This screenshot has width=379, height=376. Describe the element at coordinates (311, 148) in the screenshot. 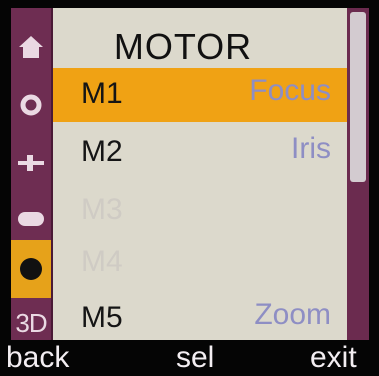

I see `motor-name: Iris` at that location.